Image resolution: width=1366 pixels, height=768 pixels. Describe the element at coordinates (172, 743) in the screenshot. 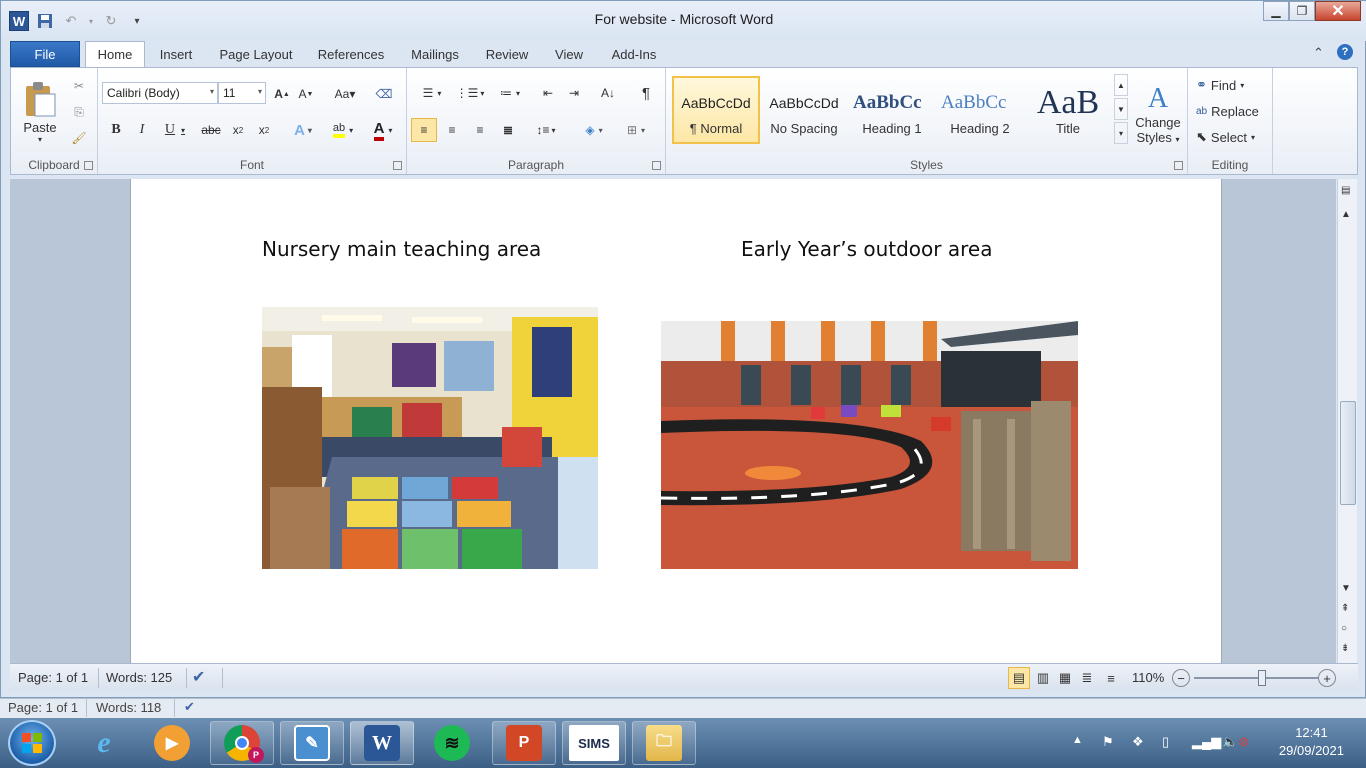

I see `taskbar-media-player: ▶` at that location.